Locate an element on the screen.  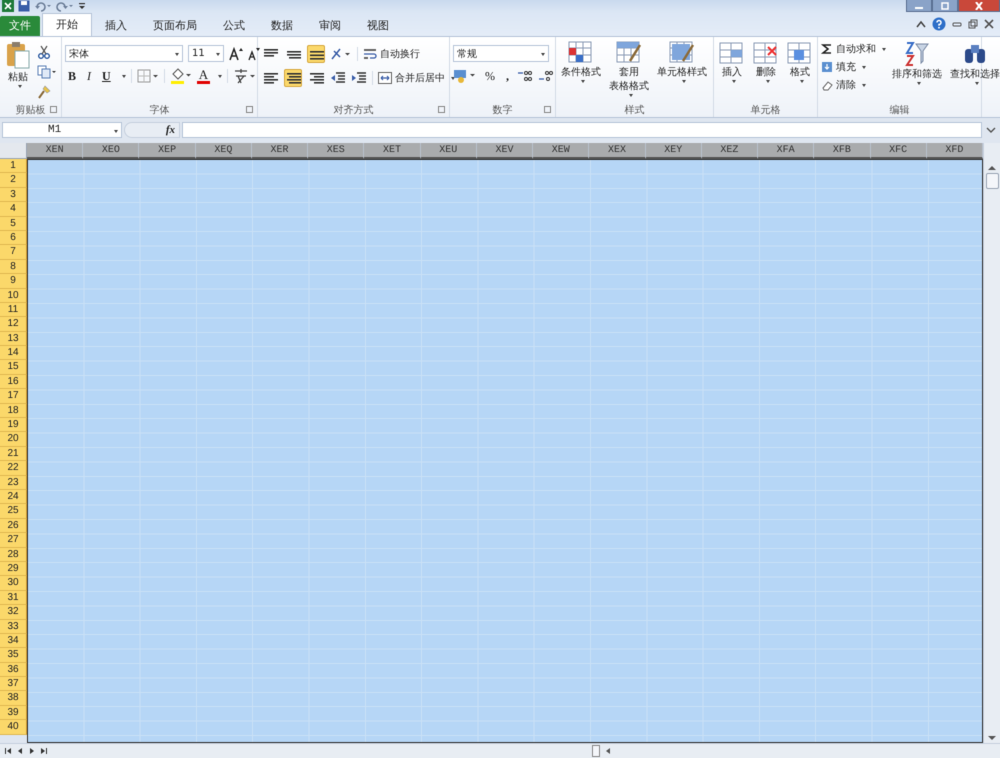
minimize-icon is located at coordinates (957, 24).